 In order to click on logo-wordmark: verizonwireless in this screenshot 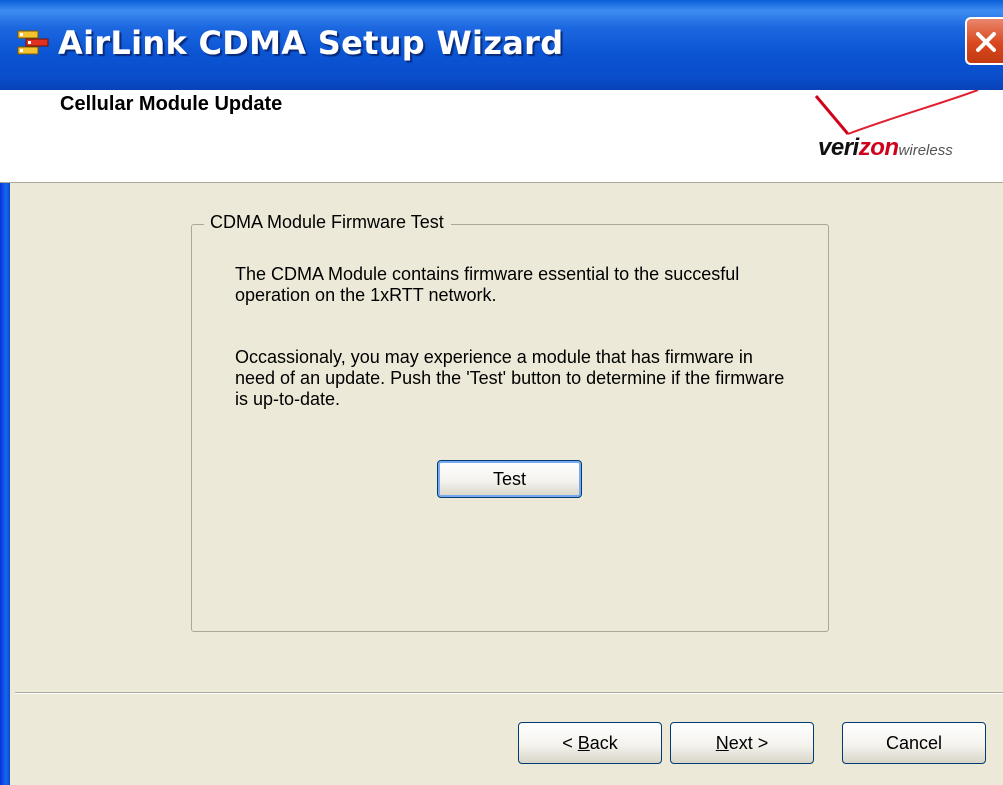, I will do `click(885, 148)`.